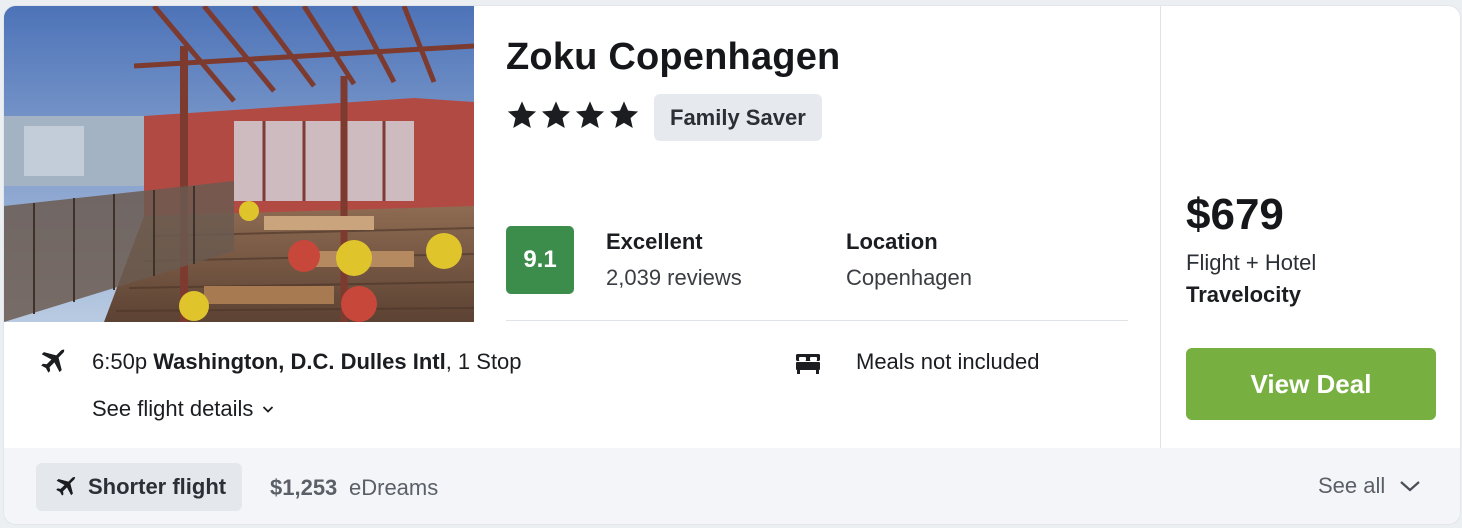 The image size is (1462, 528). What do you see at coordinates (892, 241) in the screenshot?
I see `location-label: Location` at bounding box center [892, 241].